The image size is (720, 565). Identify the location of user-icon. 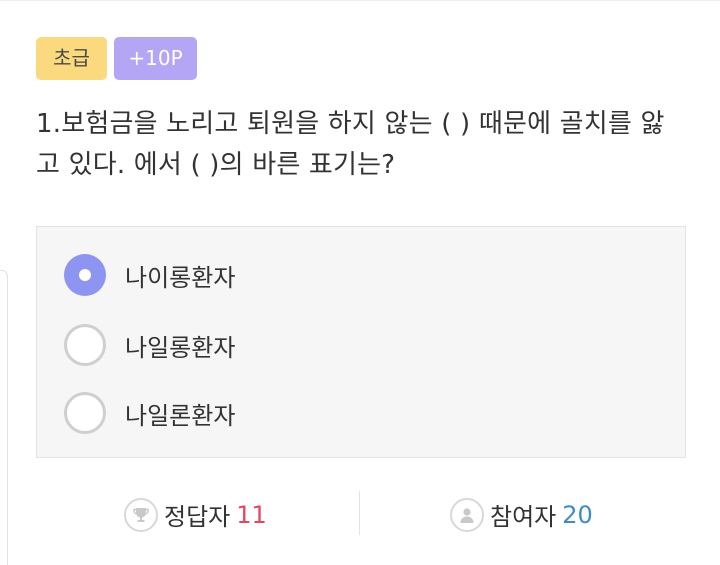
(467, 514).